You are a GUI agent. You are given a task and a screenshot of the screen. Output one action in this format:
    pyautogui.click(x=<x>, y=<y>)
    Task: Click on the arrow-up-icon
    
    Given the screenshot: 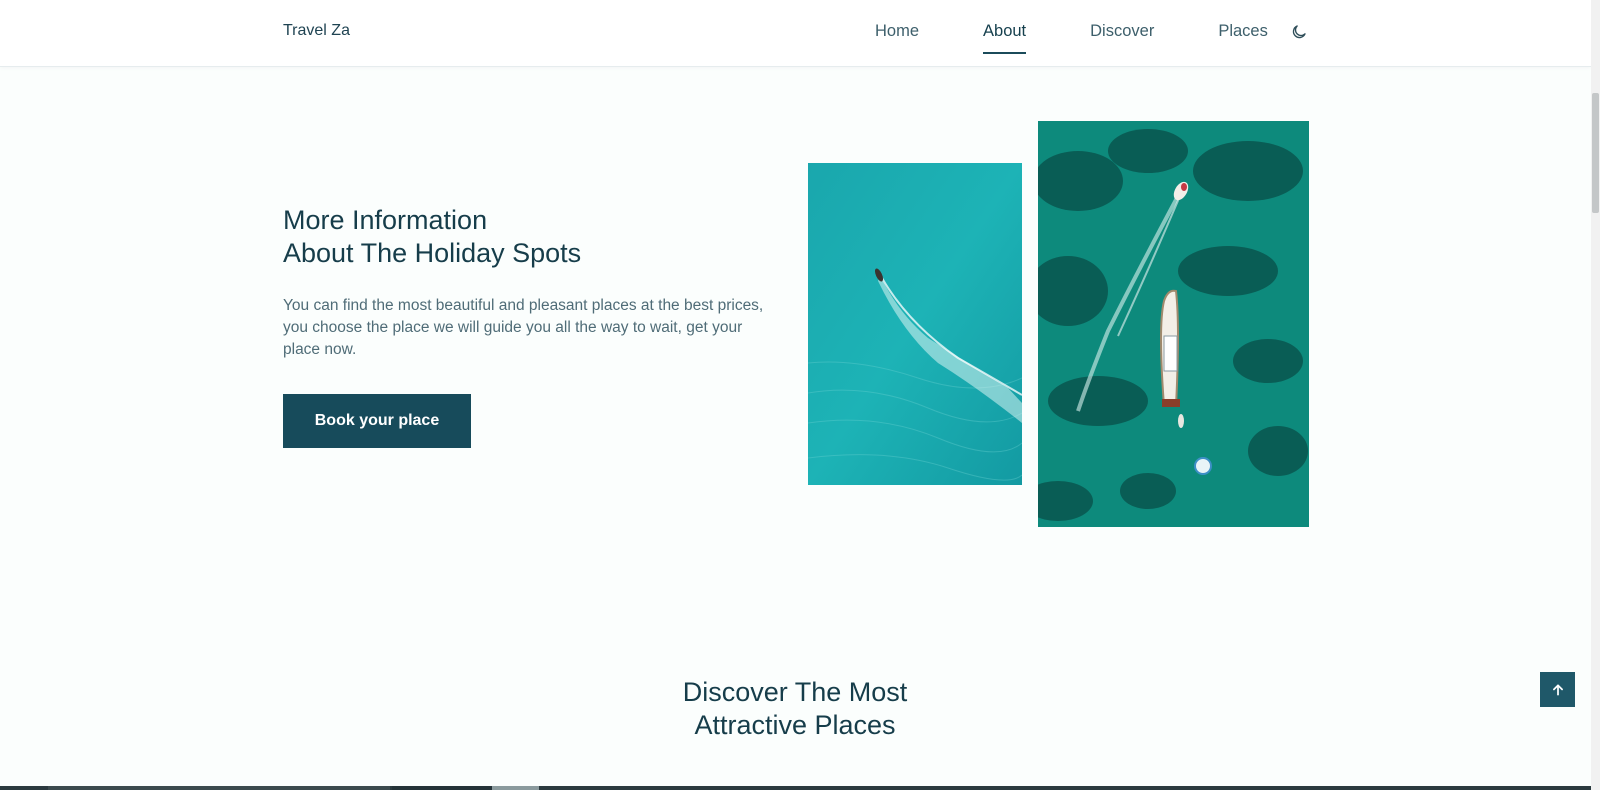 What is the action you would take?
    pyautogui.click(x=1557, y=689)
    